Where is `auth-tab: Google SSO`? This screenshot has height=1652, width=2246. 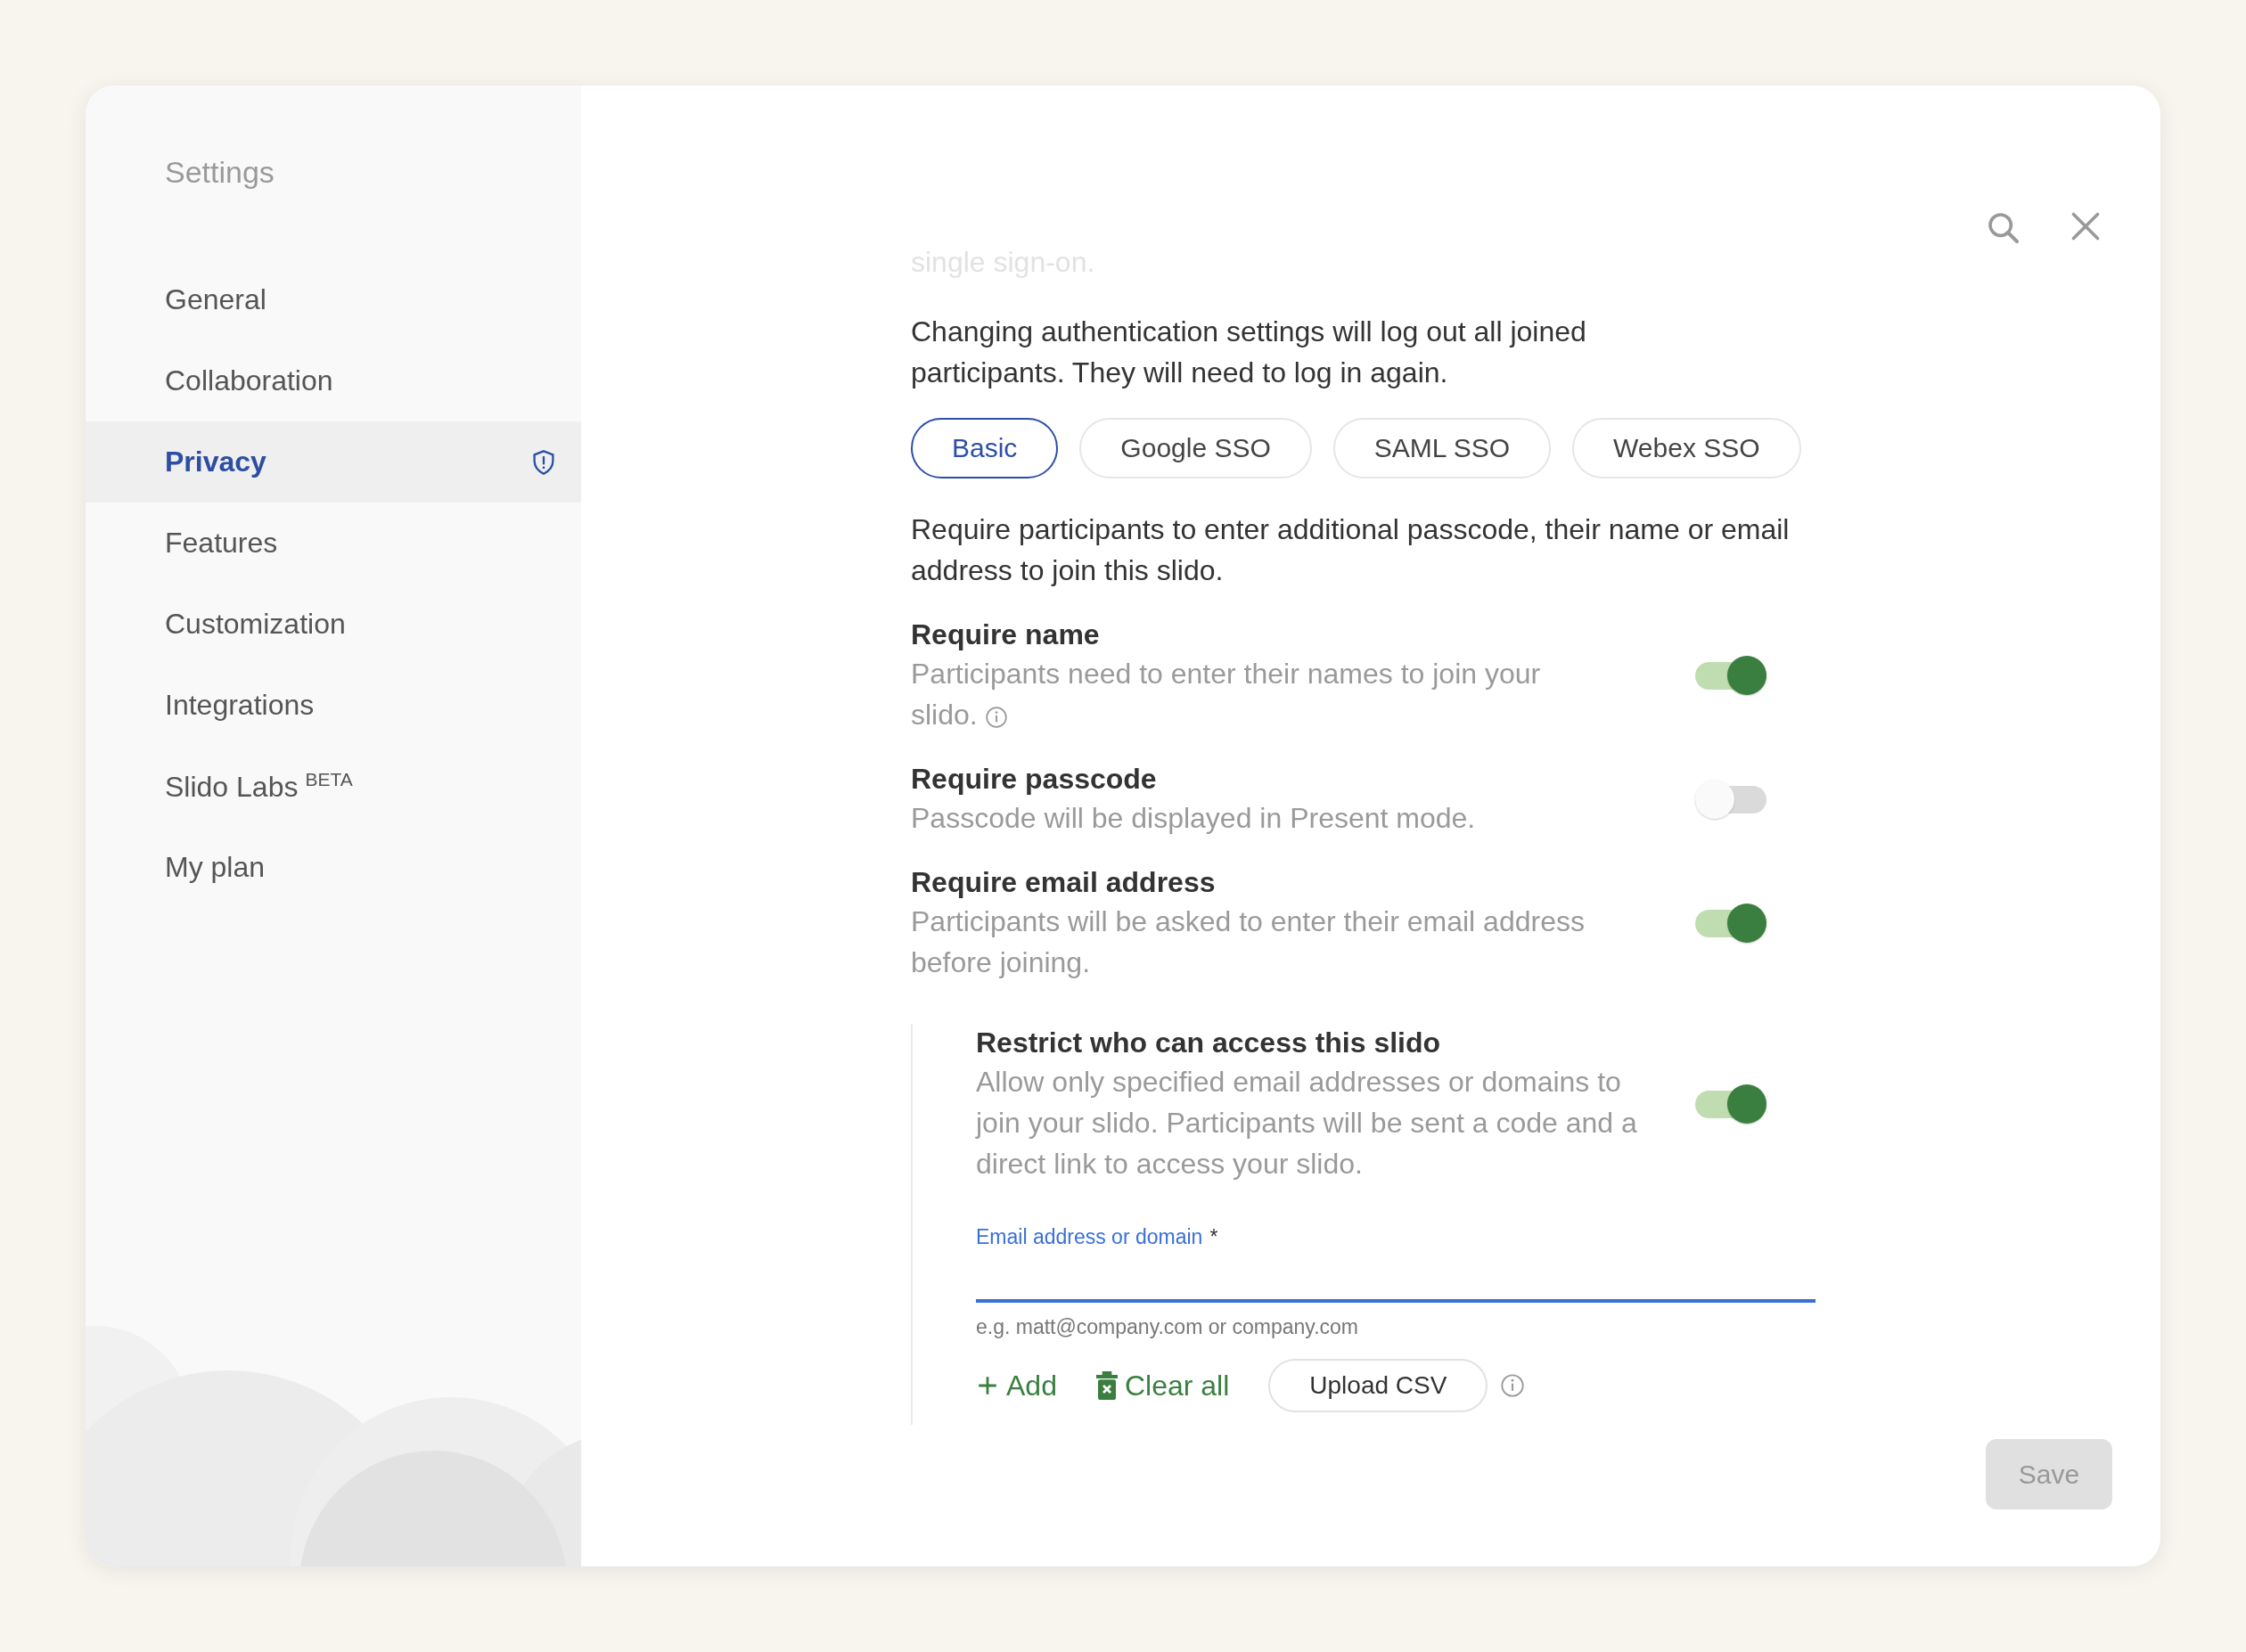
auth-tab: Google SSO is located at coordinates (1196, 448).